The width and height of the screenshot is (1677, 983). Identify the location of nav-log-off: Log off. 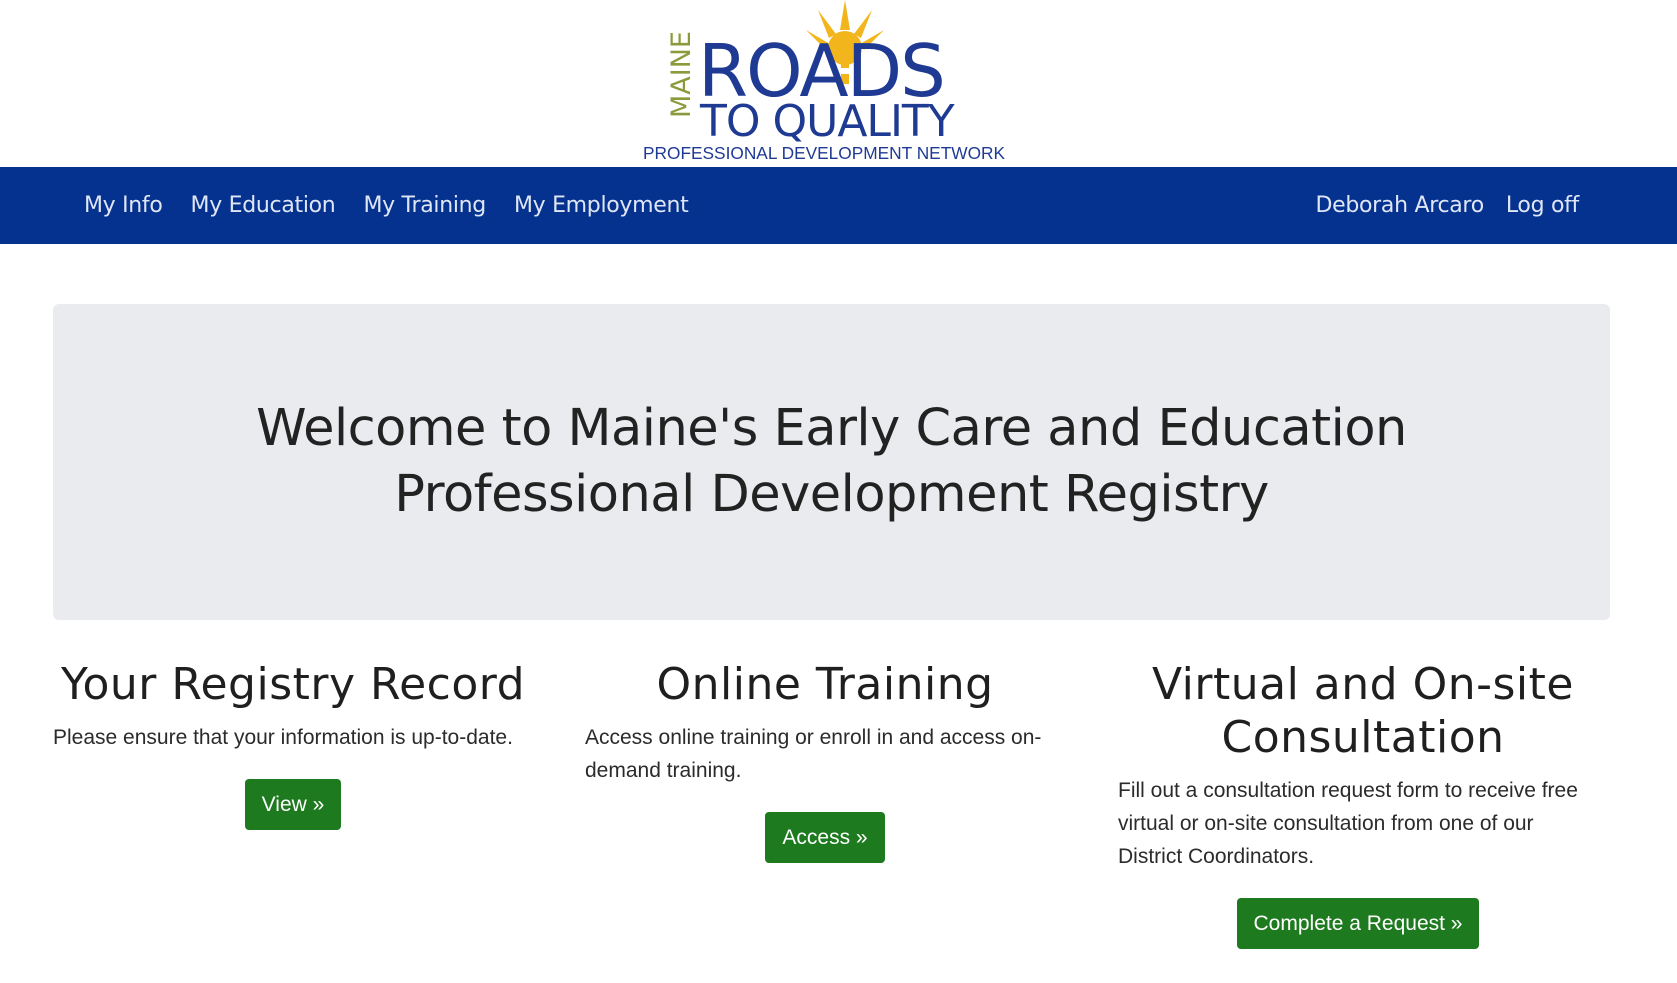
(1542, 205).